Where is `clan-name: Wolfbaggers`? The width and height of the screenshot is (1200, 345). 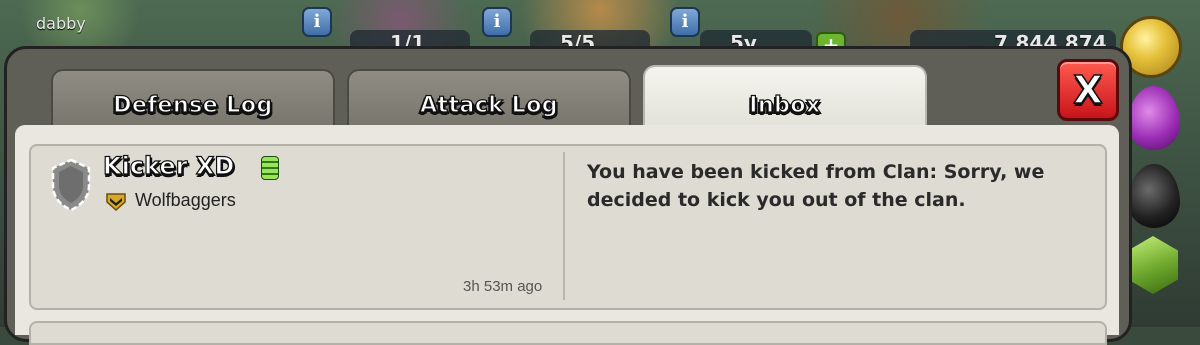
clan-name: Wolfbaggers is located at coordinates (185, 200).